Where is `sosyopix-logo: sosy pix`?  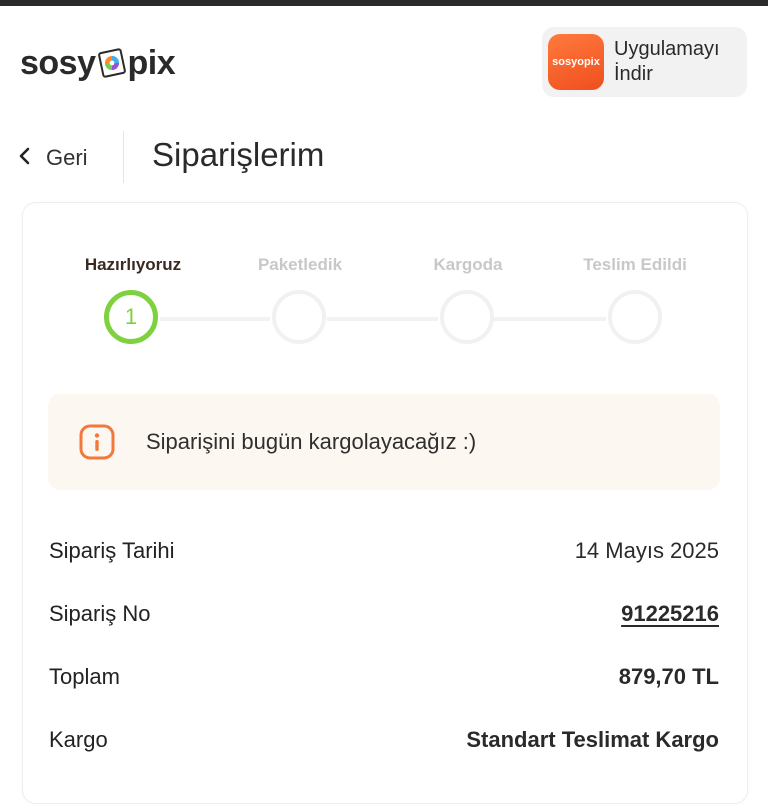 sosyopix-logo: sosy pix is located at coordinates (98, 63).